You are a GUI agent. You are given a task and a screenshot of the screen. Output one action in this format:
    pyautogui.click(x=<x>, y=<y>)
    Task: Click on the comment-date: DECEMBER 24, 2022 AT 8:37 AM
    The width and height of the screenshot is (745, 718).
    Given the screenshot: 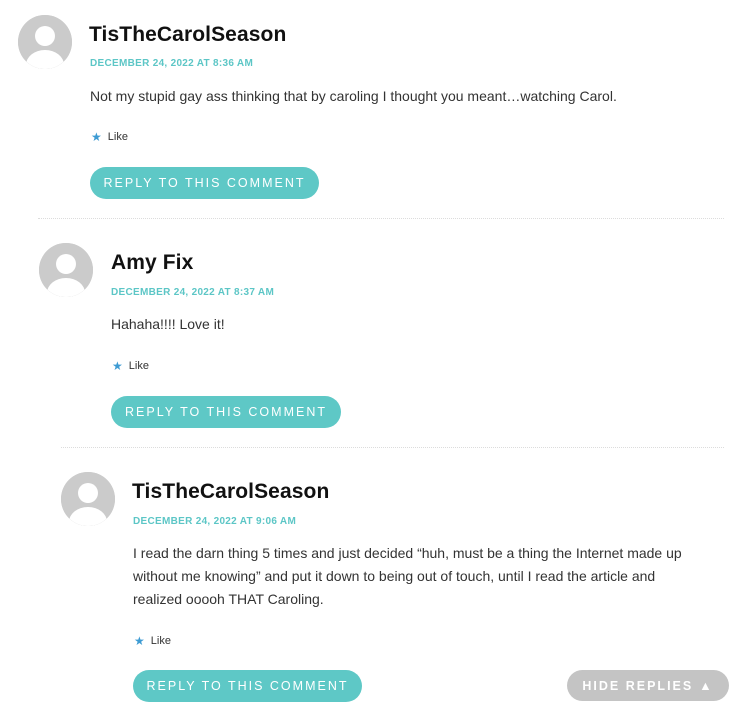 What is the action you would take?
    pyautogui.click(x=192, y=292)
    